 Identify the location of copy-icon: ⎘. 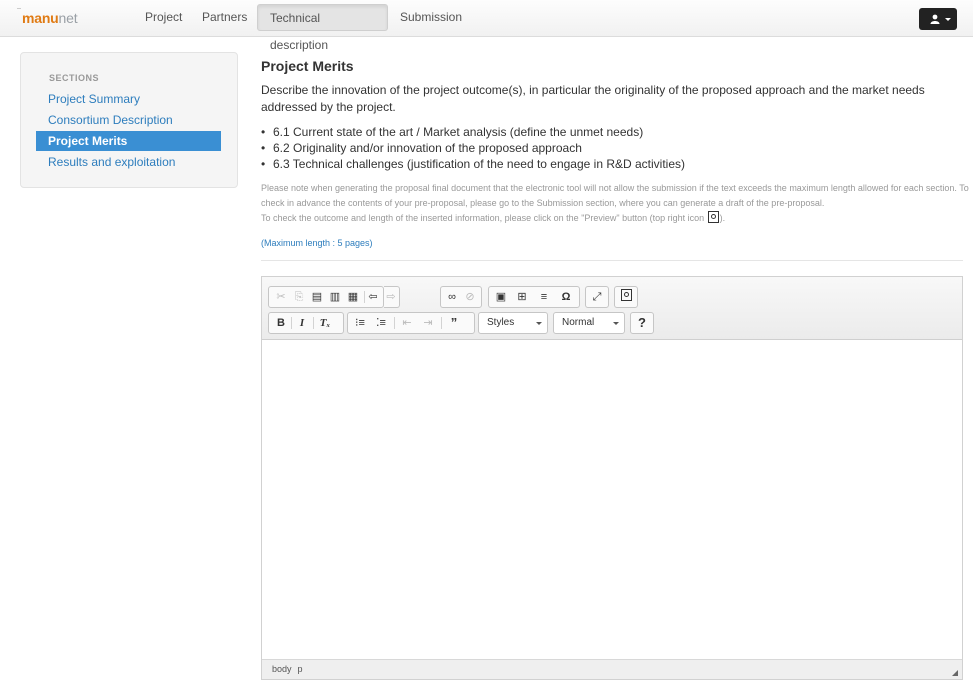
(299, 297).